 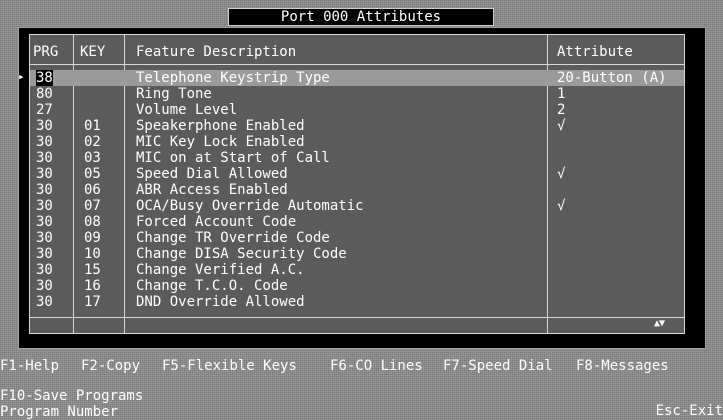 I want to click on table-row: 27 Volume Level 2, so click(x=357, y=110).